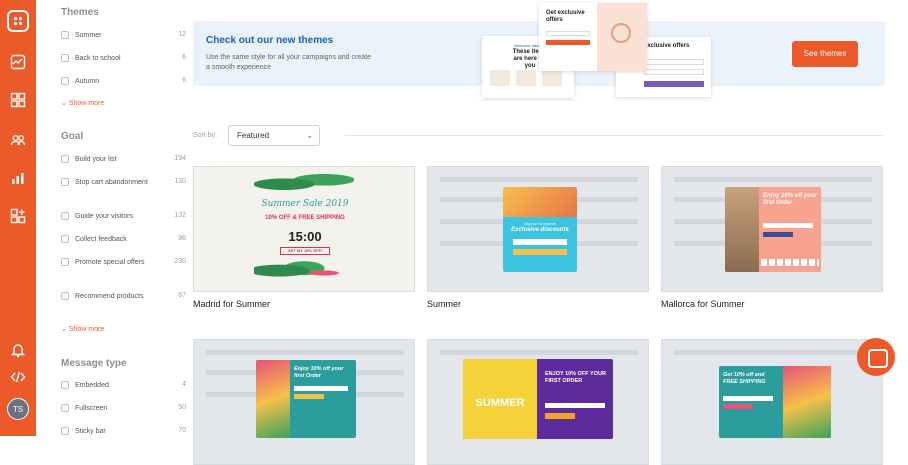  I want to click on sort-select: Featured ⌄, so click(274, 135).